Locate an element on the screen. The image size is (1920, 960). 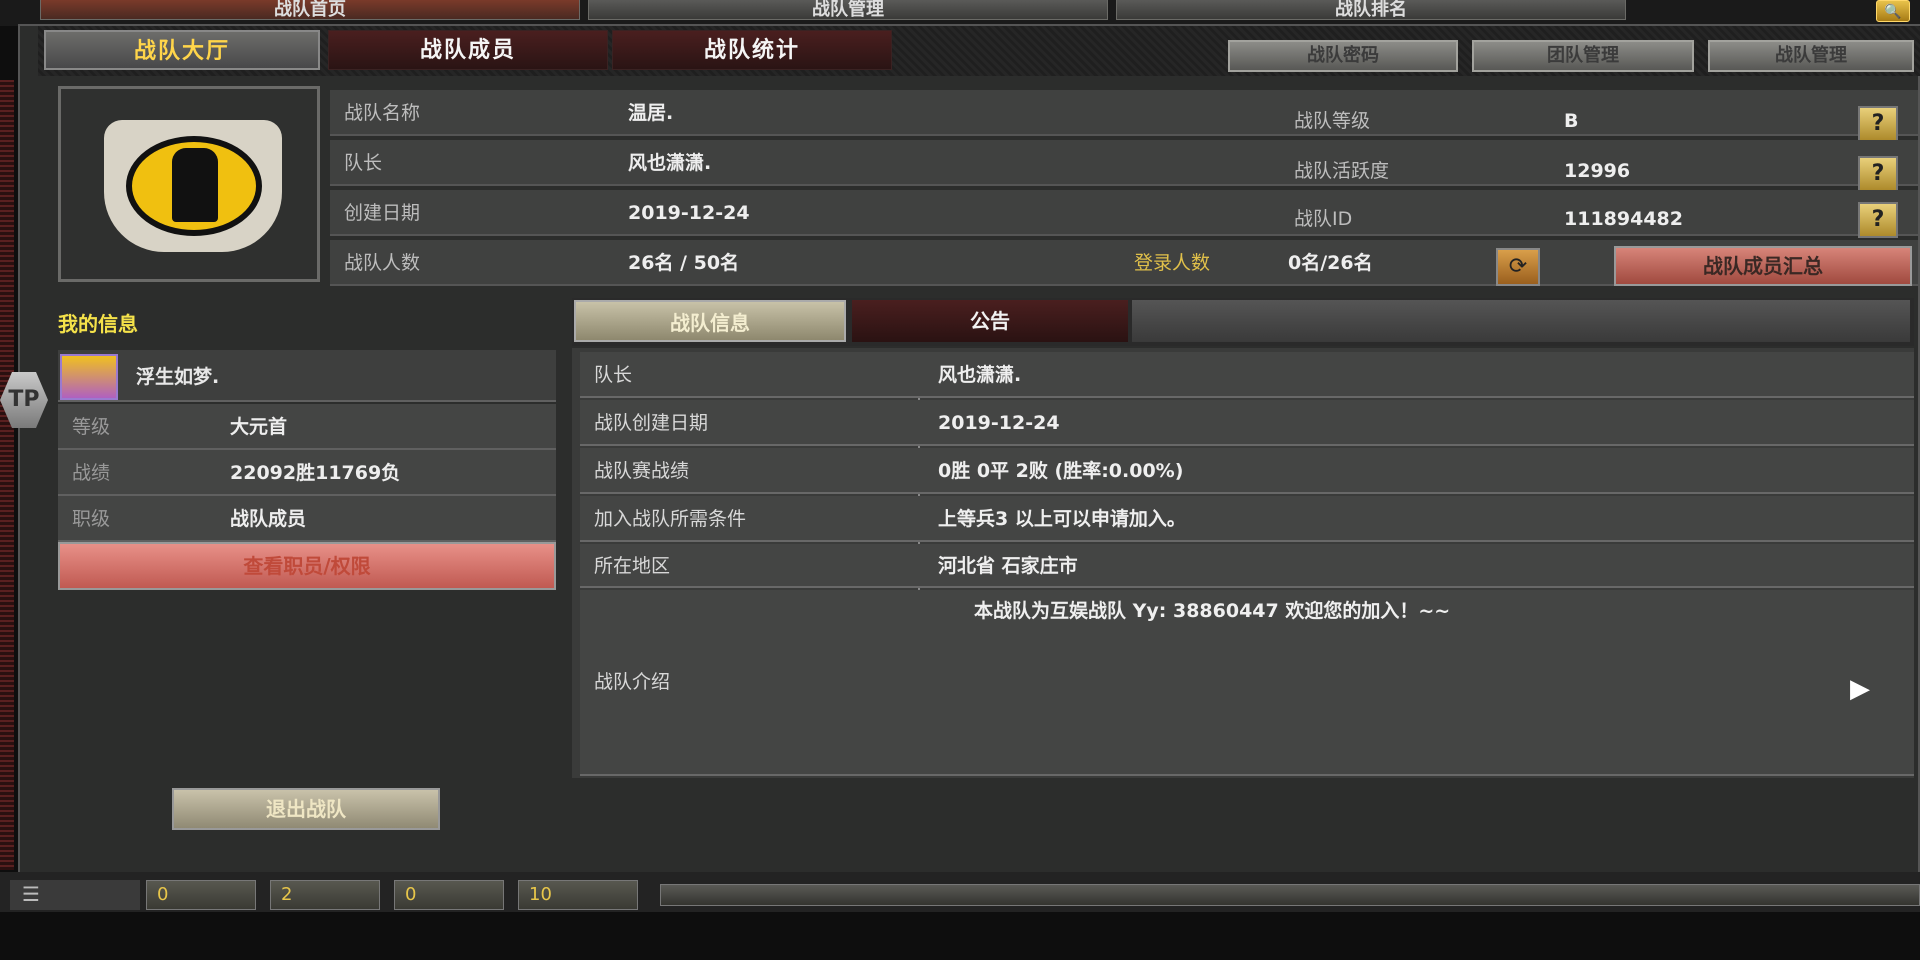
status-gold: 0 is located at coordinates (201, 895).